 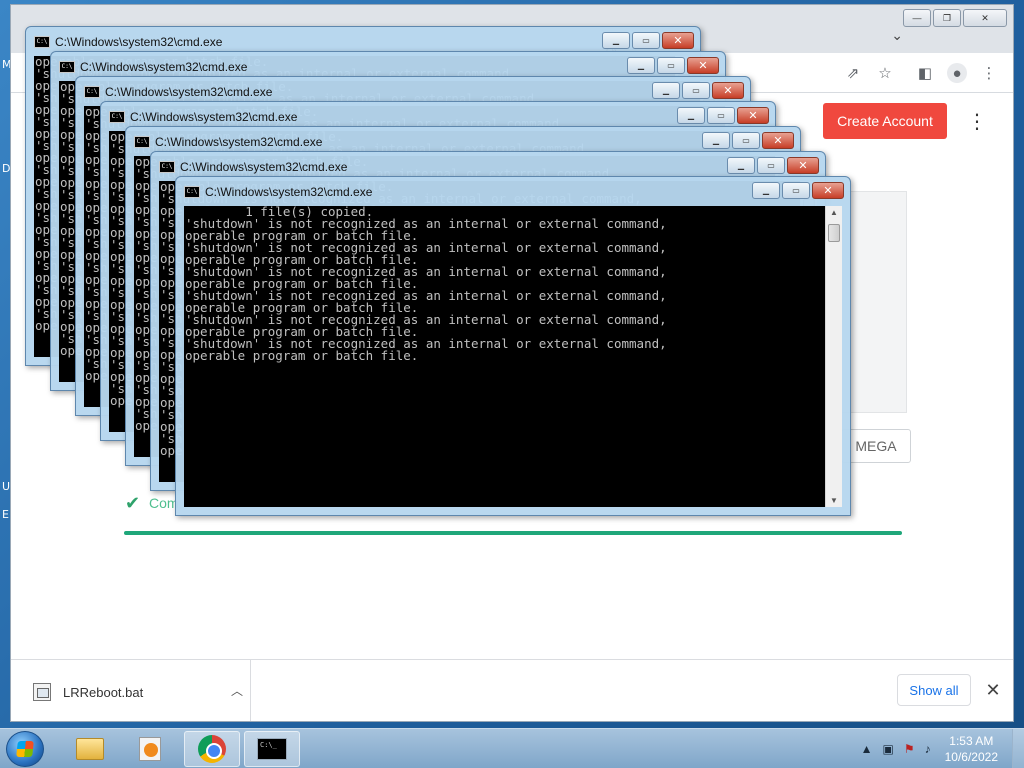 What do you see at coordinates (237, 690) in the screenshot?
I see `chevron-up-icon: ︿` at bounding box center [237, 690].